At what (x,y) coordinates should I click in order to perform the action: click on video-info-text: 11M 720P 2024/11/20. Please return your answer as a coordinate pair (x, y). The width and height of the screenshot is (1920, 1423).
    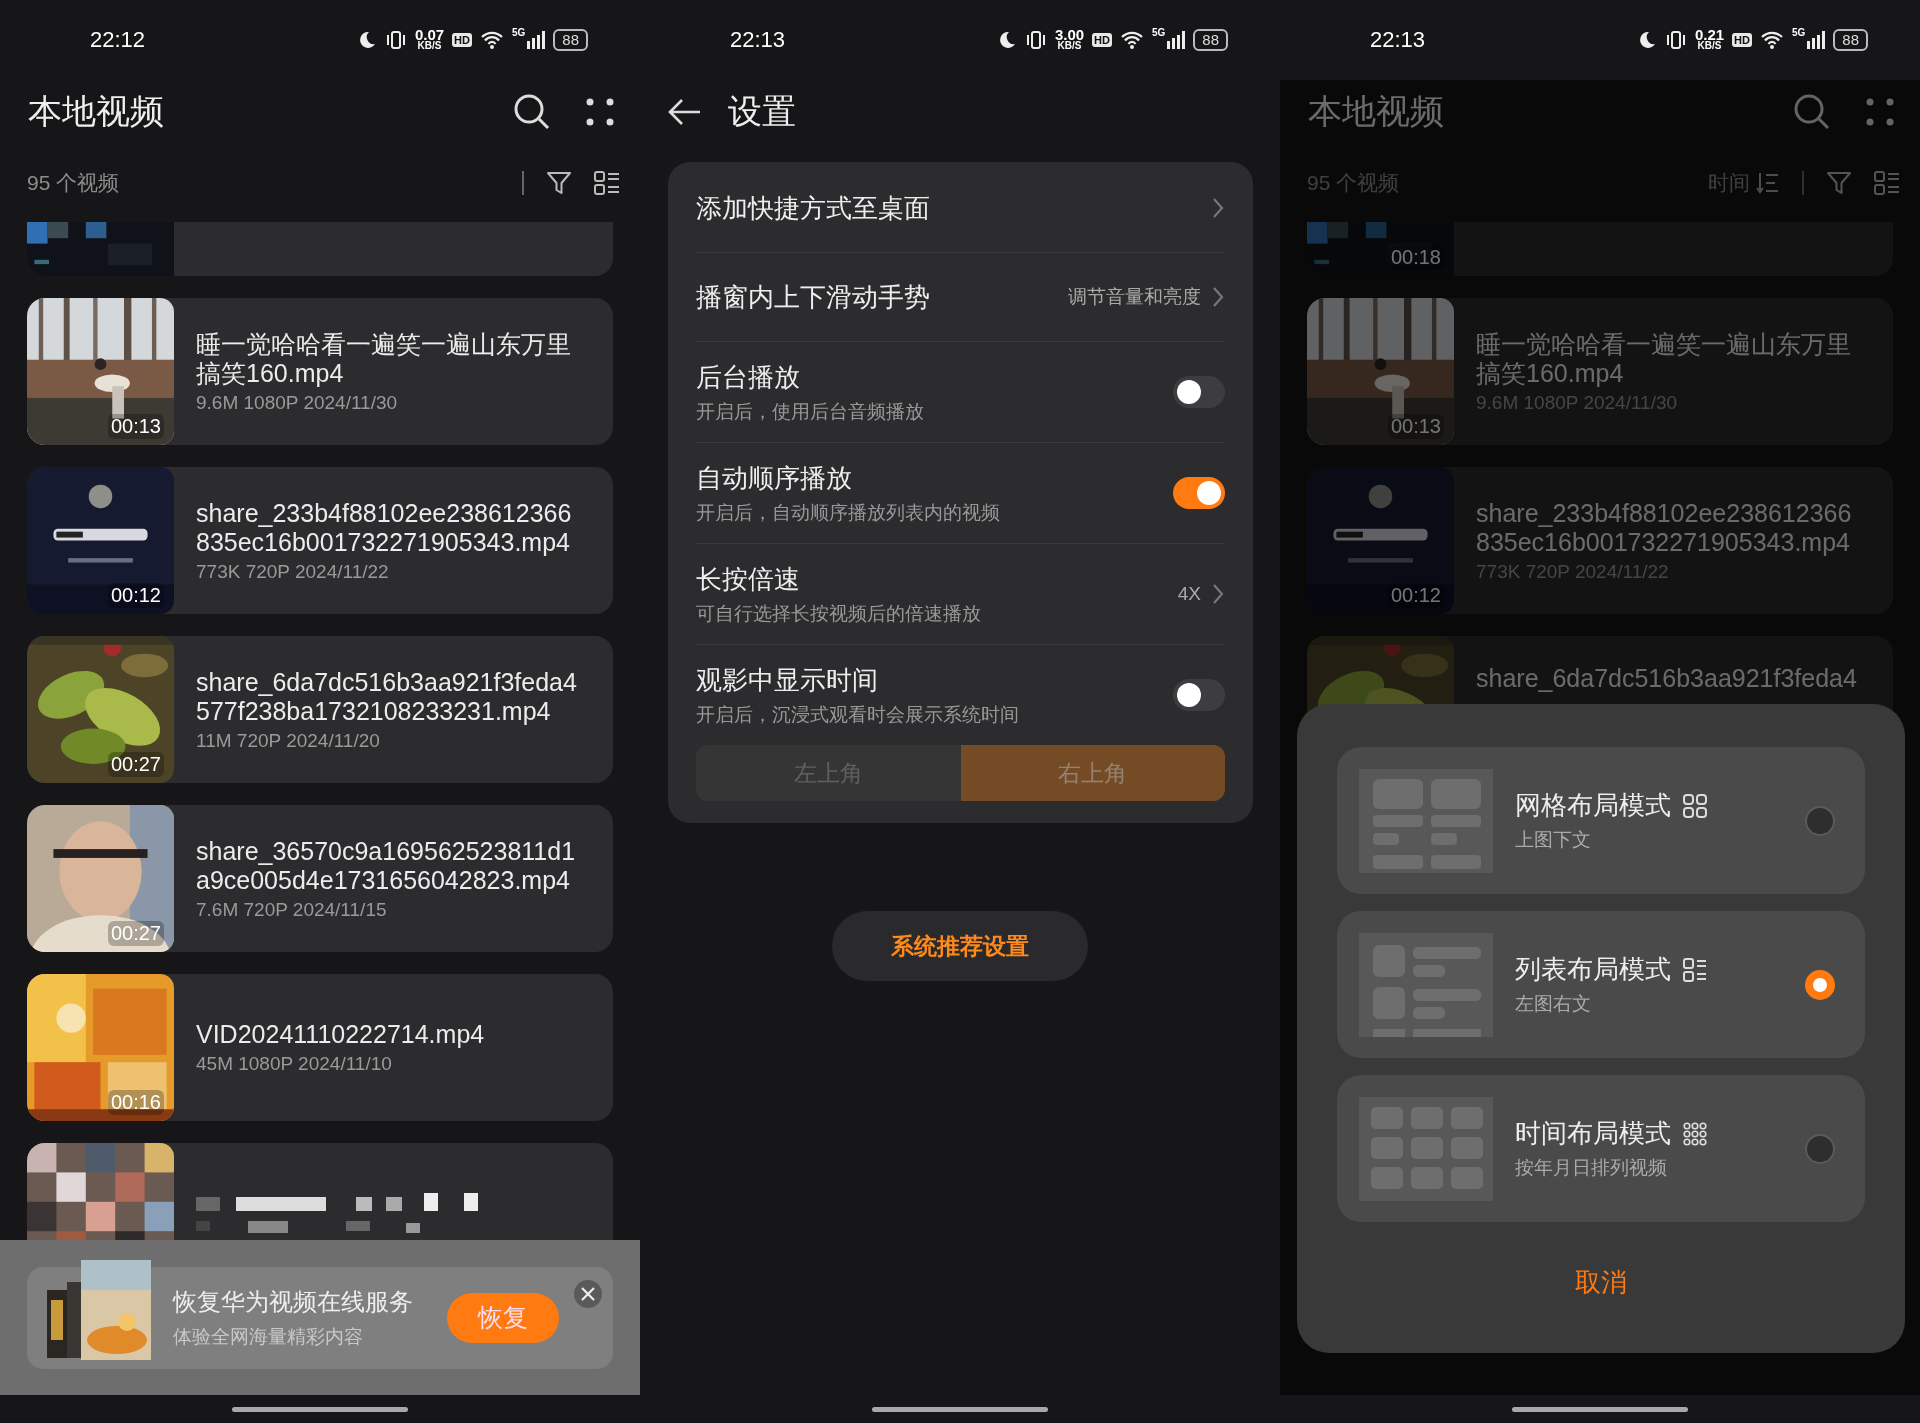
    Looking at the image, I should click on (288, 740).